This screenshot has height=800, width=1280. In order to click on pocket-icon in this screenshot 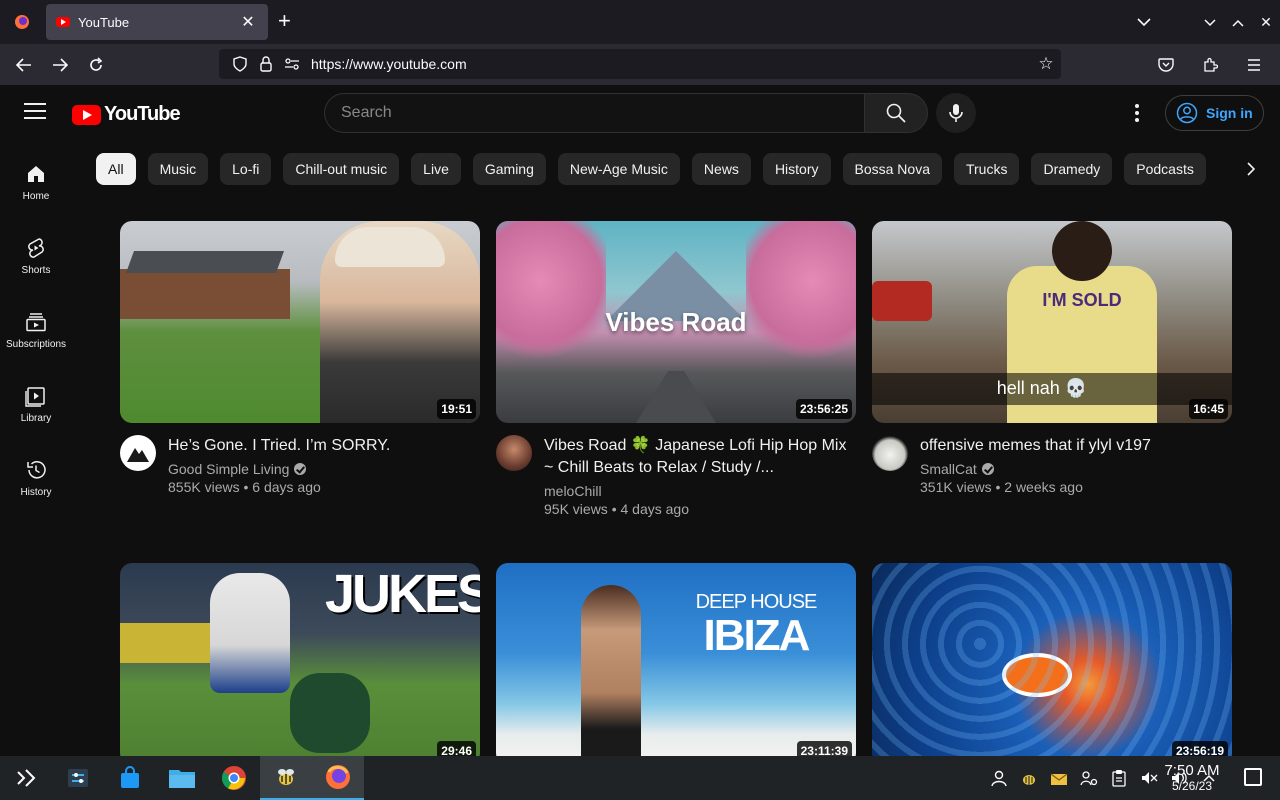, I will do `click(1166, 65)`.